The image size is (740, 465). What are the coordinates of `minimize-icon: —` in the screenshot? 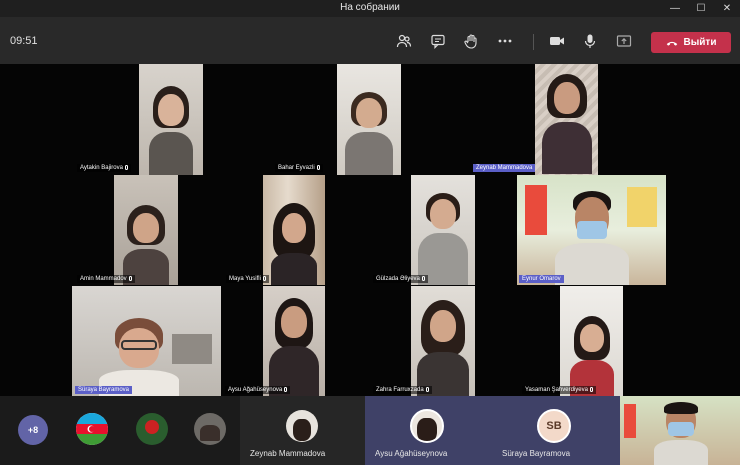 It's located at (675, 8).